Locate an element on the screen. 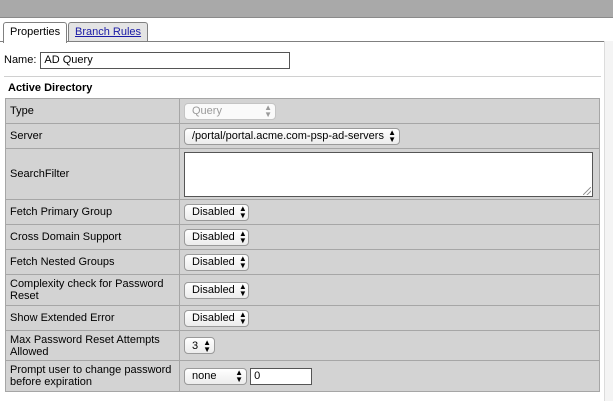  row-fetch-nested-groups: Fetch Nested Groups Disabled ▲ ▼ is located at coordinates (302, 262).